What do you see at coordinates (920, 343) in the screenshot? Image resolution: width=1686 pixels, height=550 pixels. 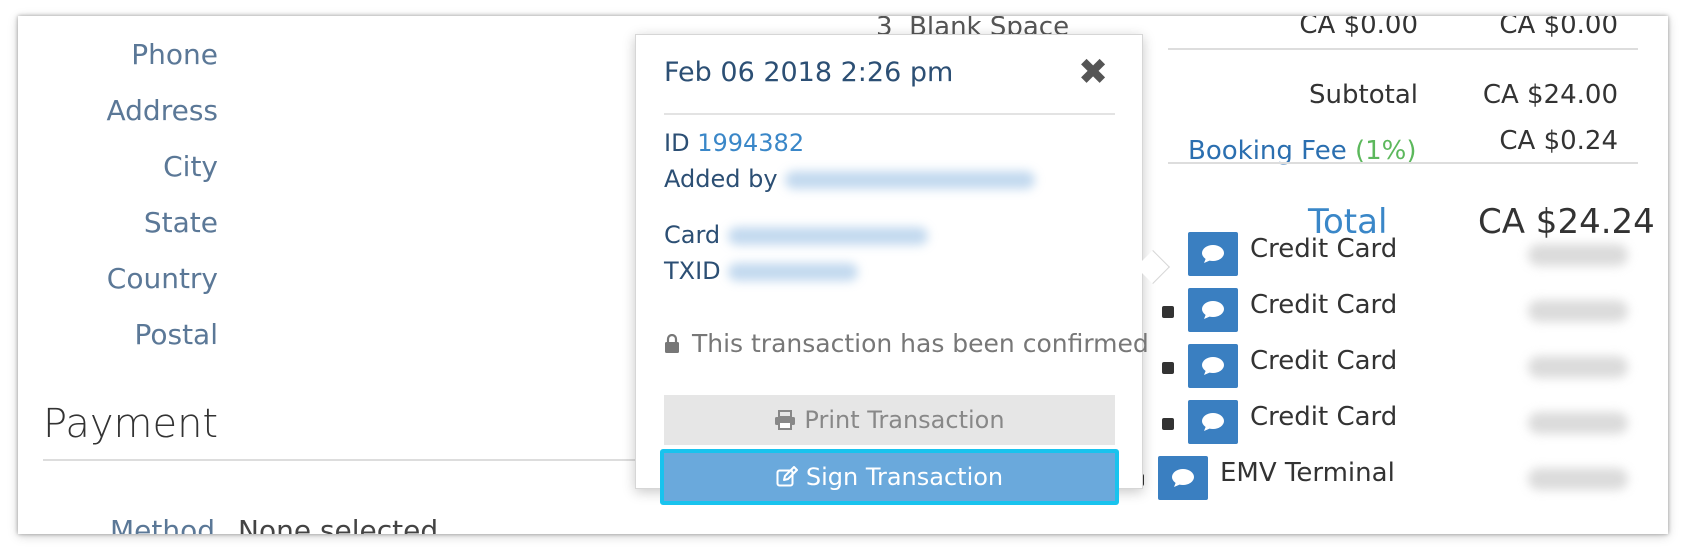 I see `confirmed-text: This transaction has been confirmed` at bounding box center [920, 343].